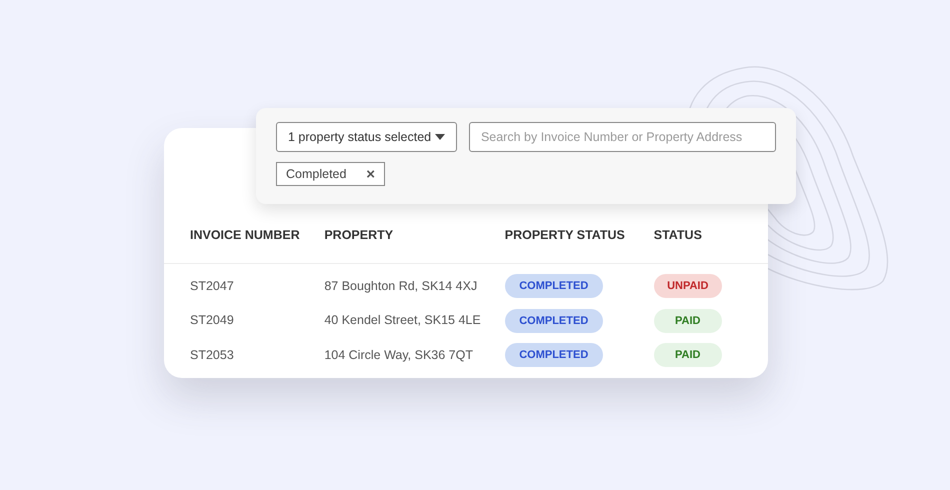 The width and height of the screenshot is (950, 490). What do you see at coordinates (688, 286) in the screenshot?
I see `status-badge: UNPAID` at bounding box center [688, 286].